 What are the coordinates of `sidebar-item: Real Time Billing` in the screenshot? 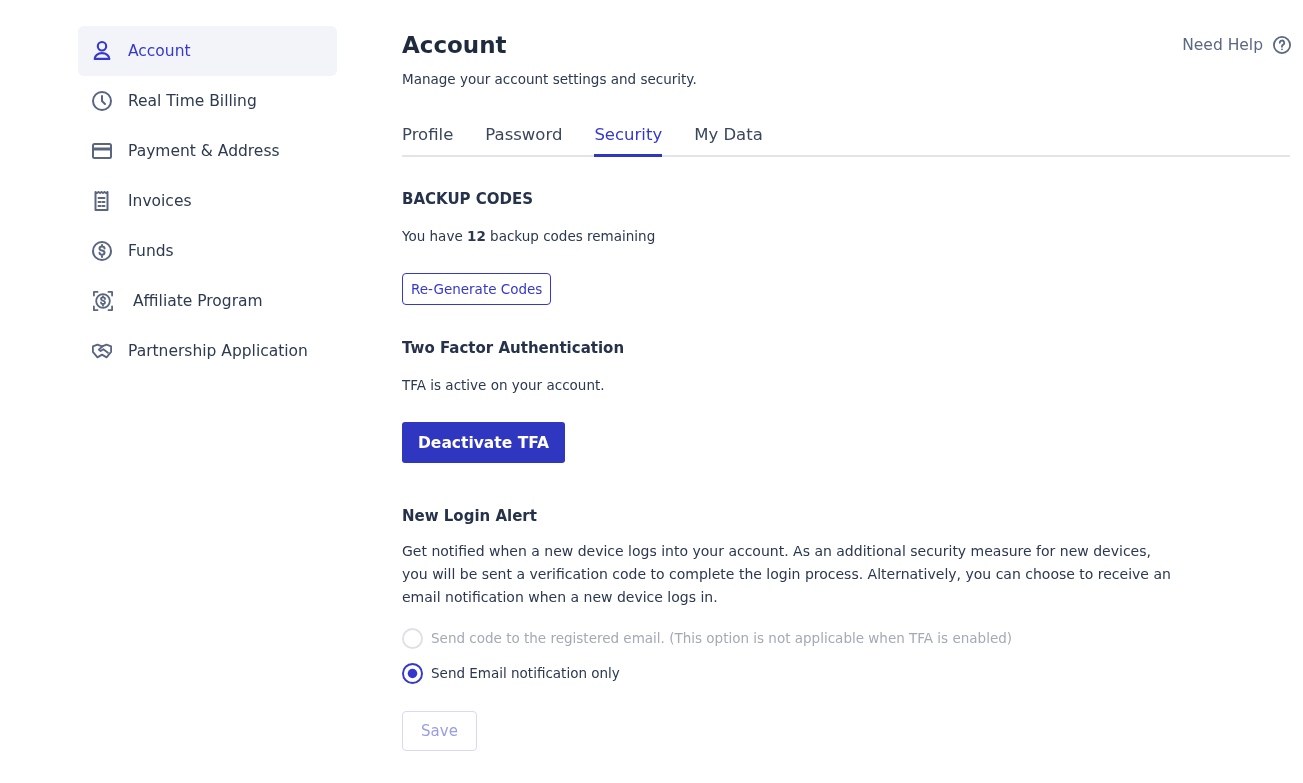 It's located at (207, 101).